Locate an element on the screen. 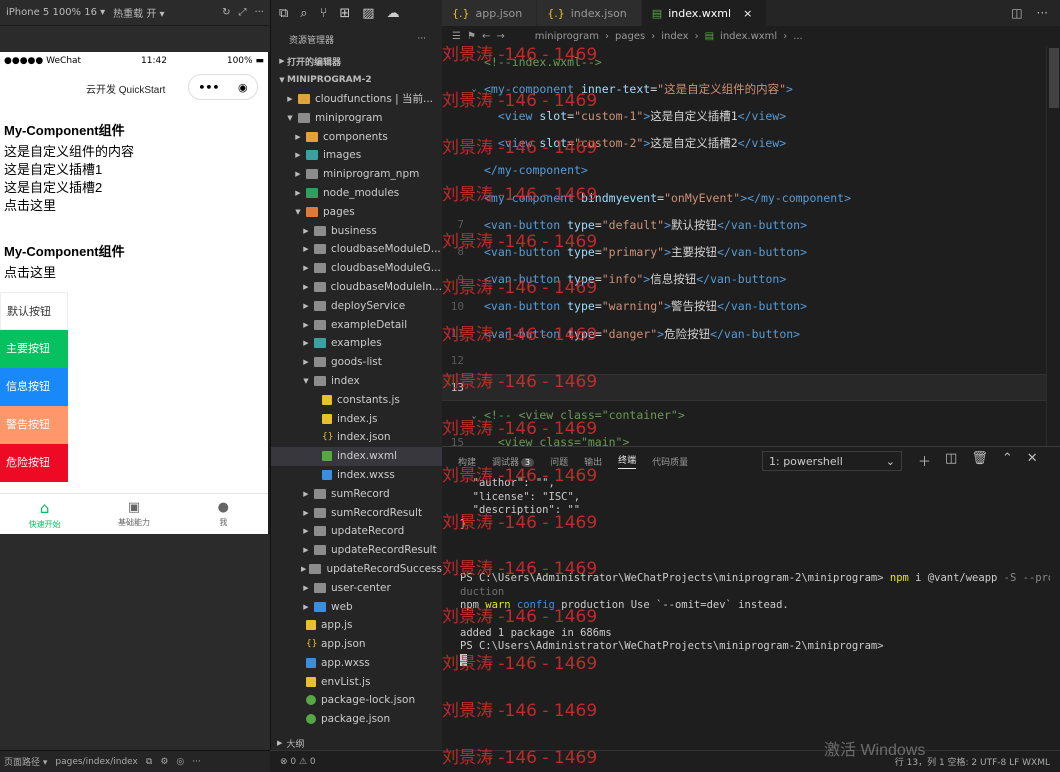 The height and width of the screenshot is (772, 1060). breadcrumb-item: index.wxml is located at coordinates (748, 36).